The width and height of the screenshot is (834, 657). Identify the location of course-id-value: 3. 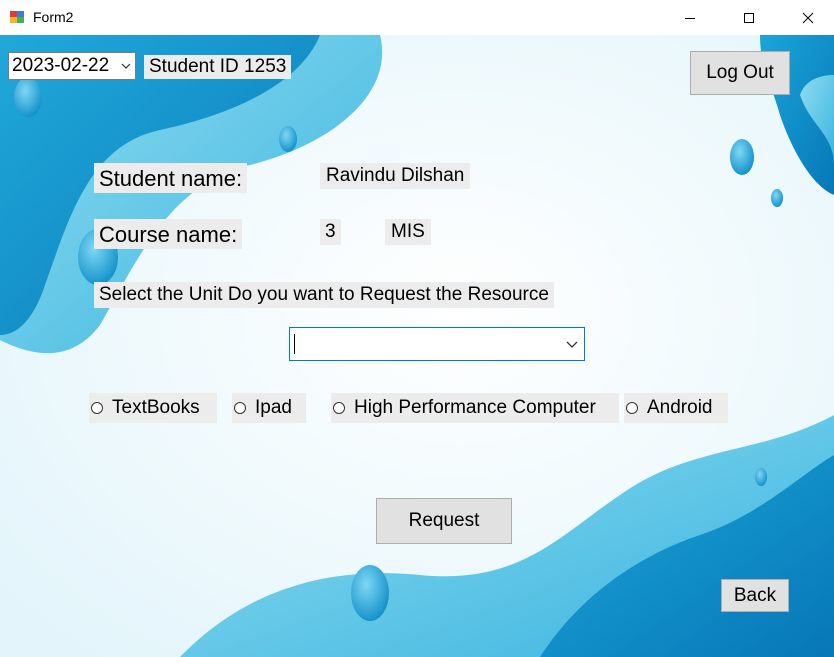
(330, 232).